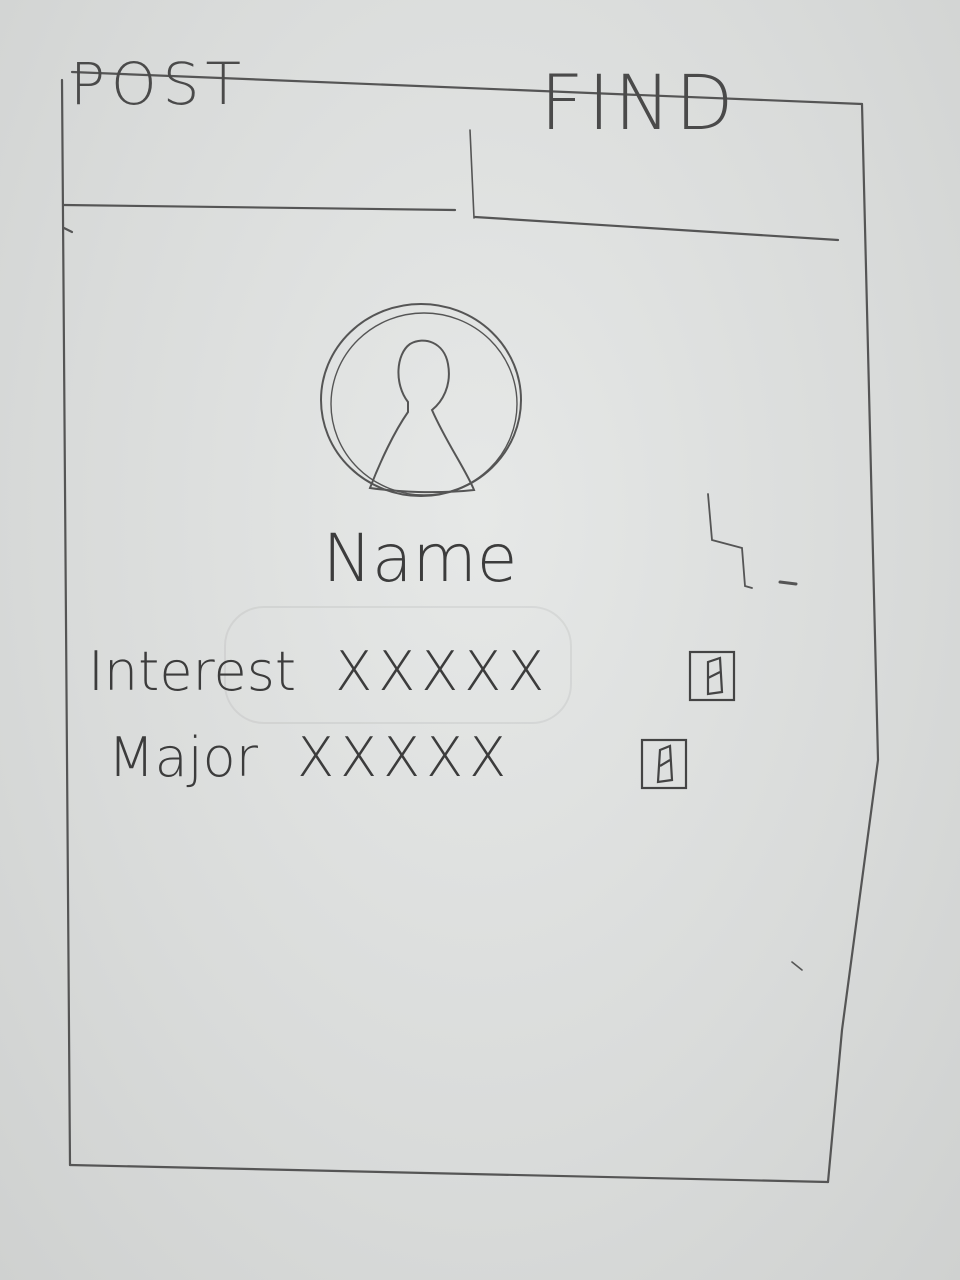 The width and height of the screenshot is (960, 1280). Describe the element at coordinates (183, 757) in the screenshot. I see `major-label: Major` at that location.